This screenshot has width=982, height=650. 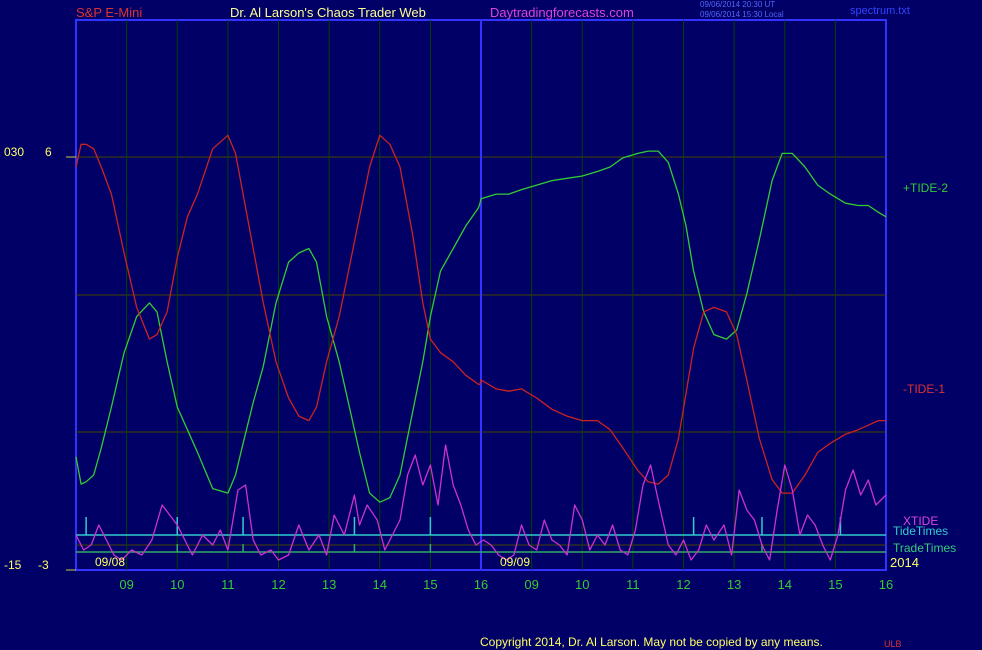 What do you see at coordinates (742, 14) in the screenshot?
I see `timestamp-local: 09/06/2014 15:30 Local` at bounding box center [742, 14].